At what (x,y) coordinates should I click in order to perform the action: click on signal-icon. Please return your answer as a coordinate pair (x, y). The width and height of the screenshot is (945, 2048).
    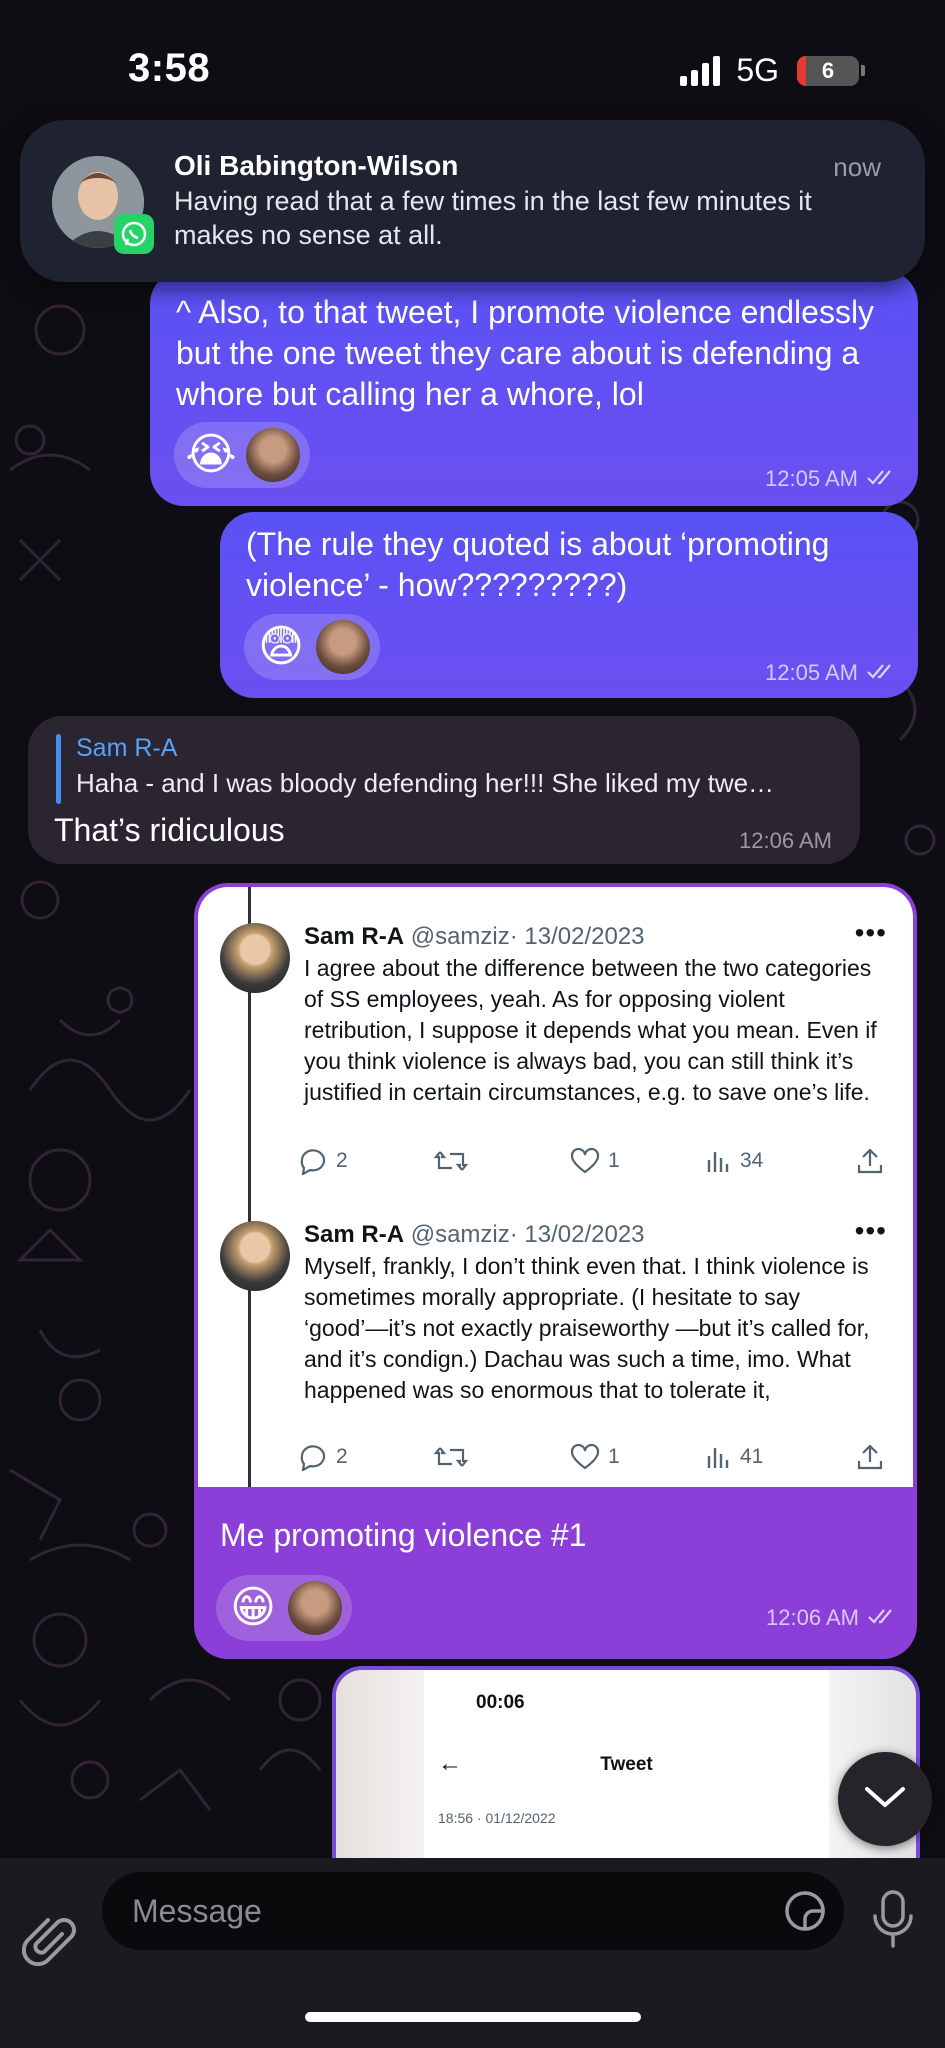
    Looking at the image, I should click on (700, 70).